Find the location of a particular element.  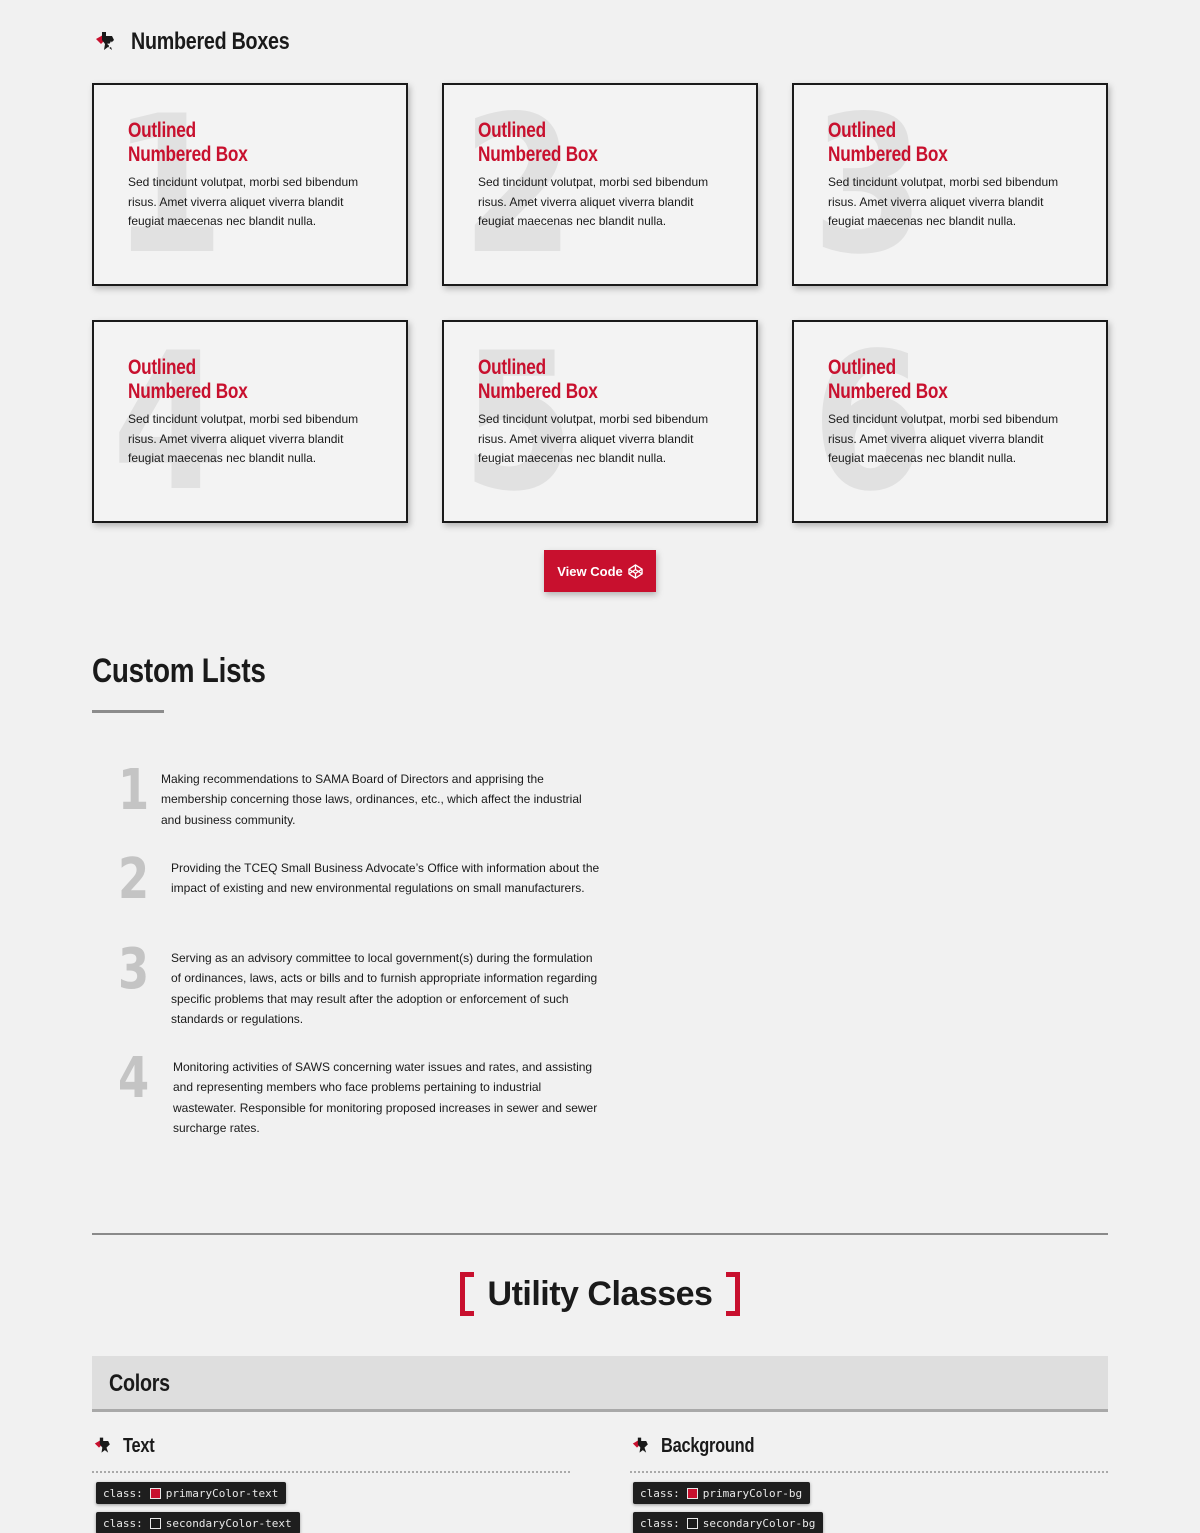

code-snippet: class: primaryColor-text is located at coordinates (191, 1493).